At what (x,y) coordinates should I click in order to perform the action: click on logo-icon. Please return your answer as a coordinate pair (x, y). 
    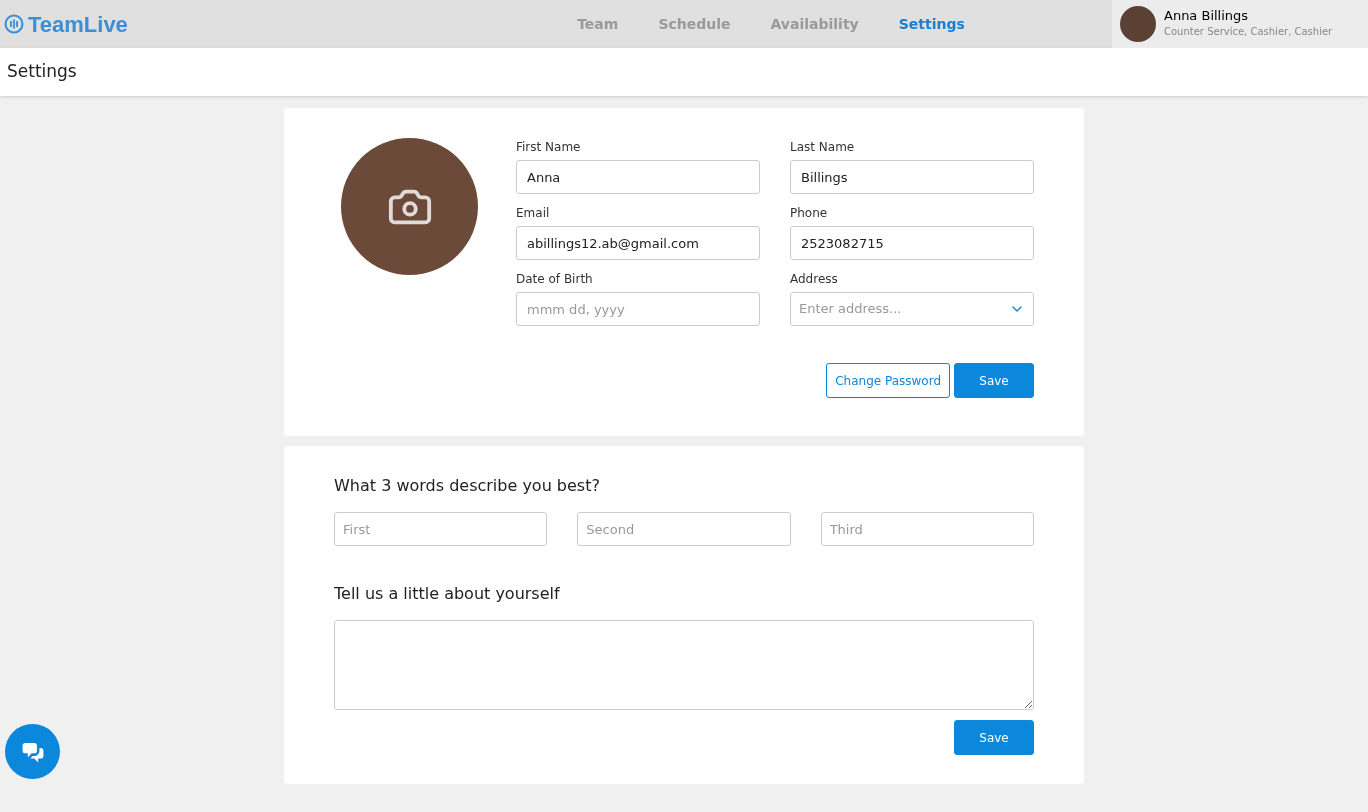
    Looking at the image, I should click on (14, 24).